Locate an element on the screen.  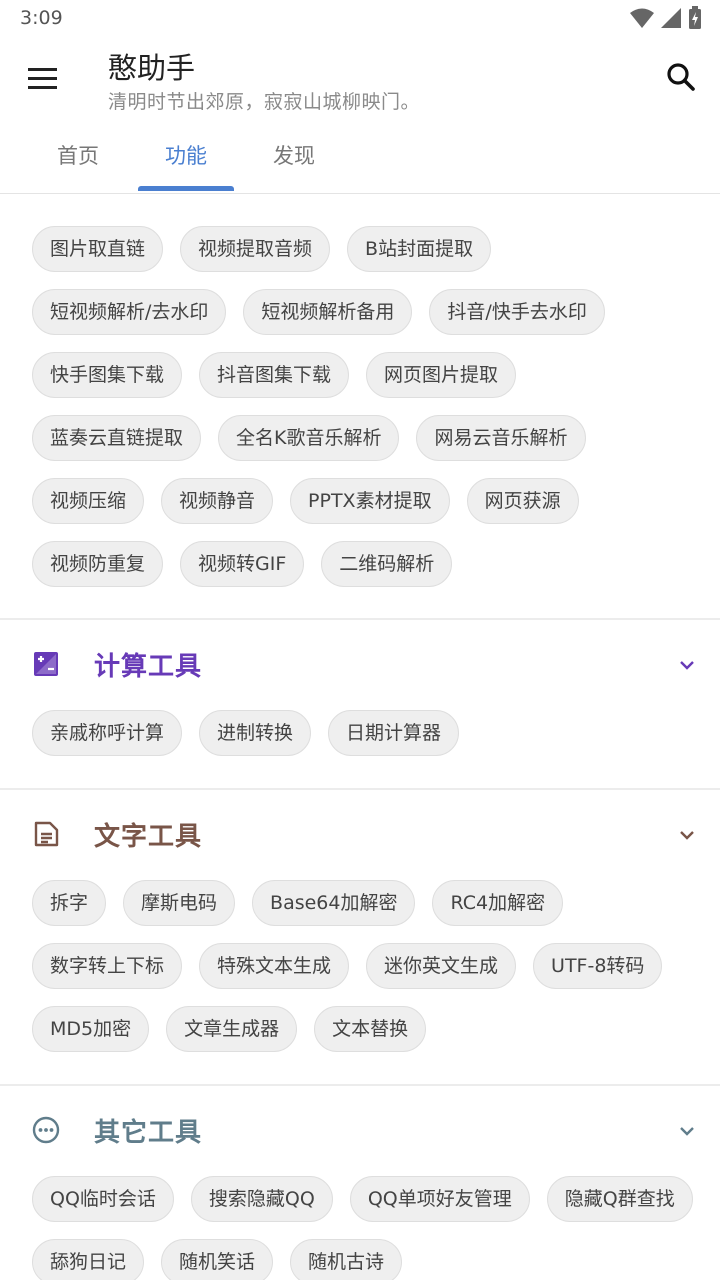
tool-chip: MD5加密 is located at coordinates (91, 1029).